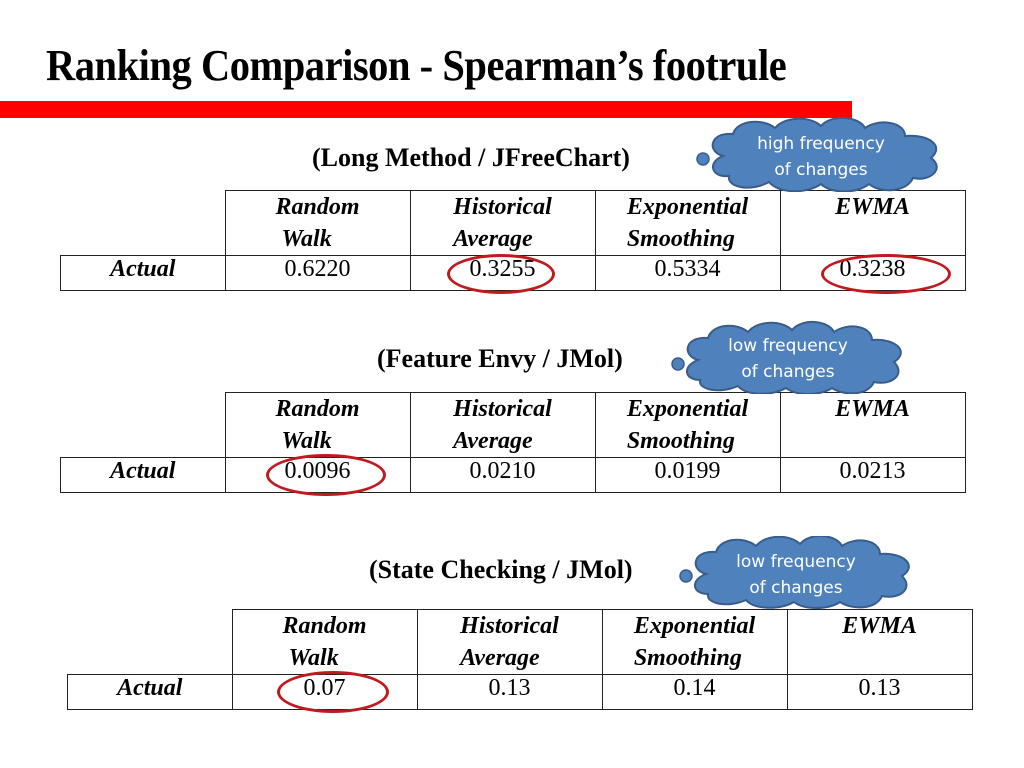  Describe the element at coordinates (687, 273) in the screenshot. I see `value-cell-exponential-smoothing: 0.5334` at that location.